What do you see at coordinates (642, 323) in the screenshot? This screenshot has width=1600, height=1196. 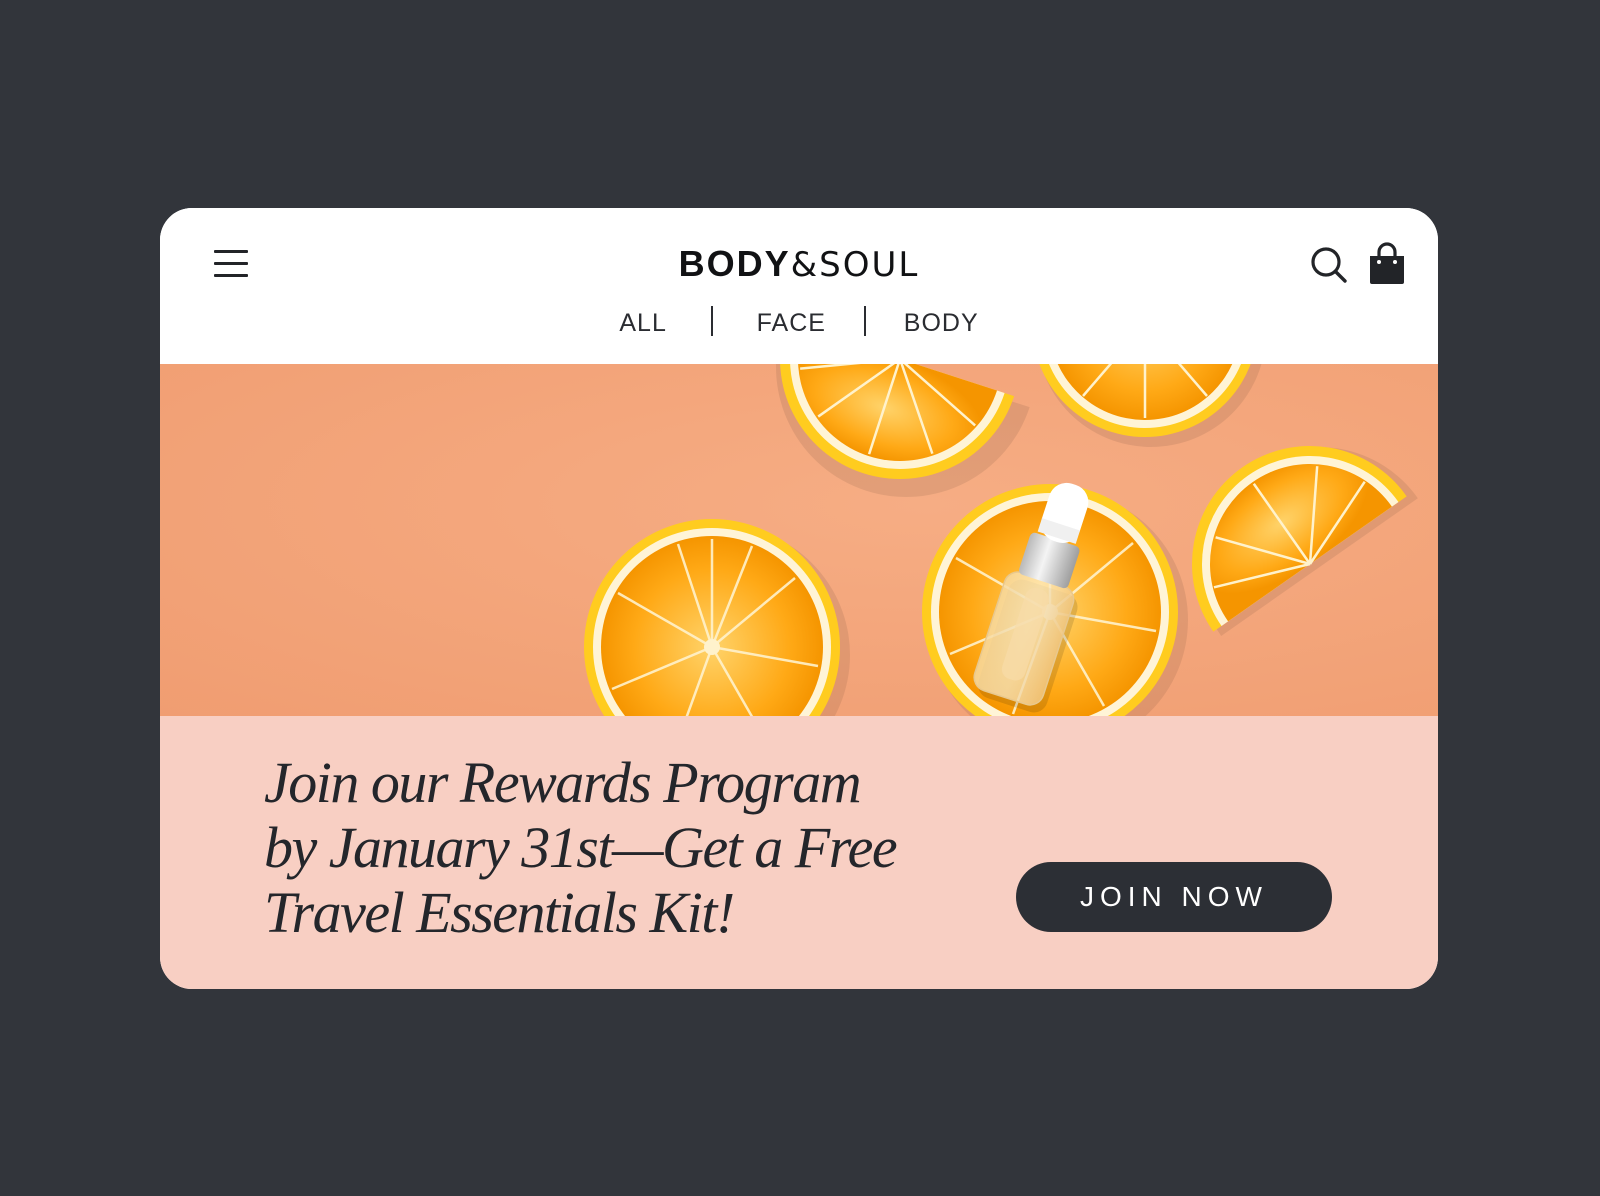 I see `nav-item-all: ALL` at bounding box center [642, 323].